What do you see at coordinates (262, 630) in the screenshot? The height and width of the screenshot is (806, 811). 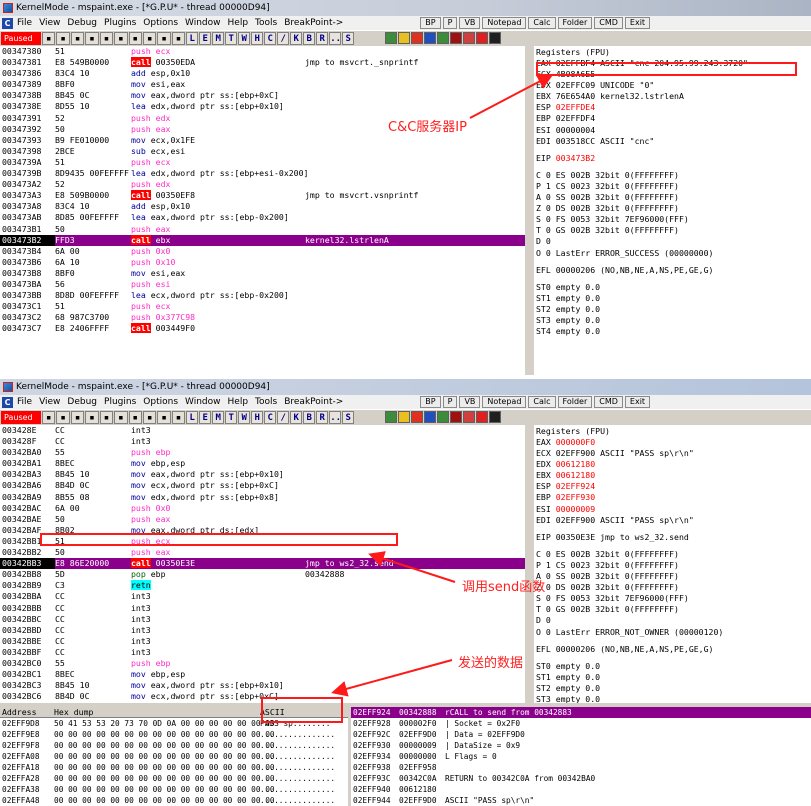 I see `disasm-row: 00342BBD CC int3` at bounding box center [262, 630].